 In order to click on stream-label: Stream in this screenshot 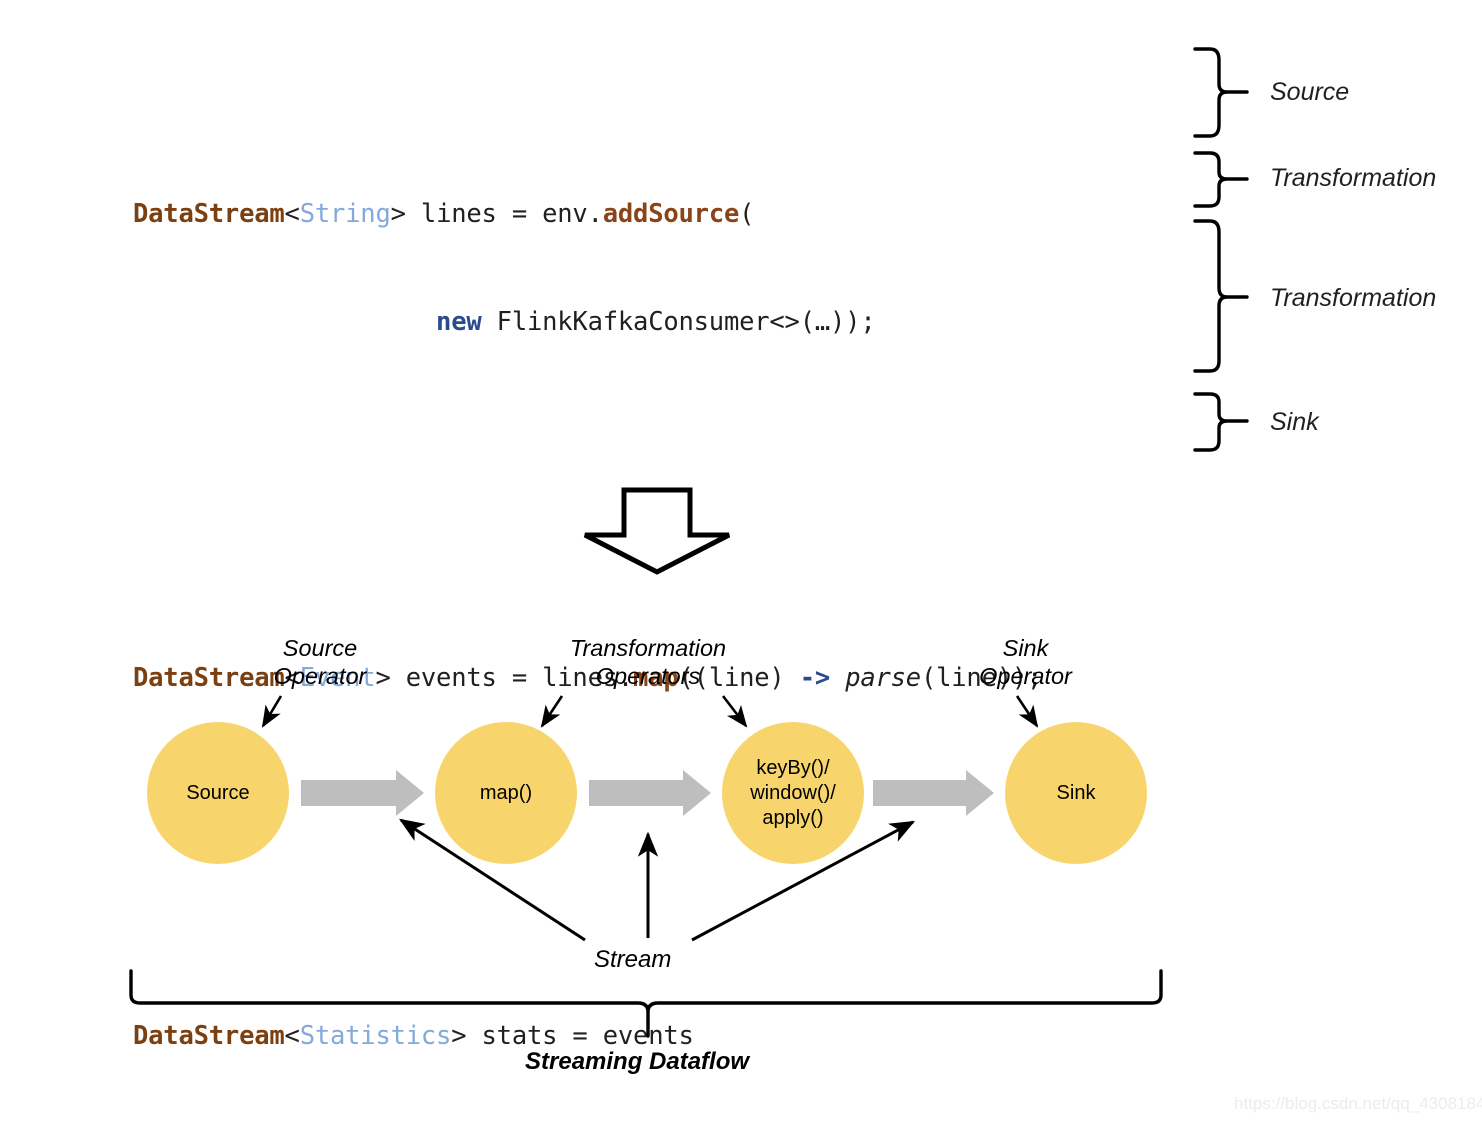, I will do `click(633, 959)`.